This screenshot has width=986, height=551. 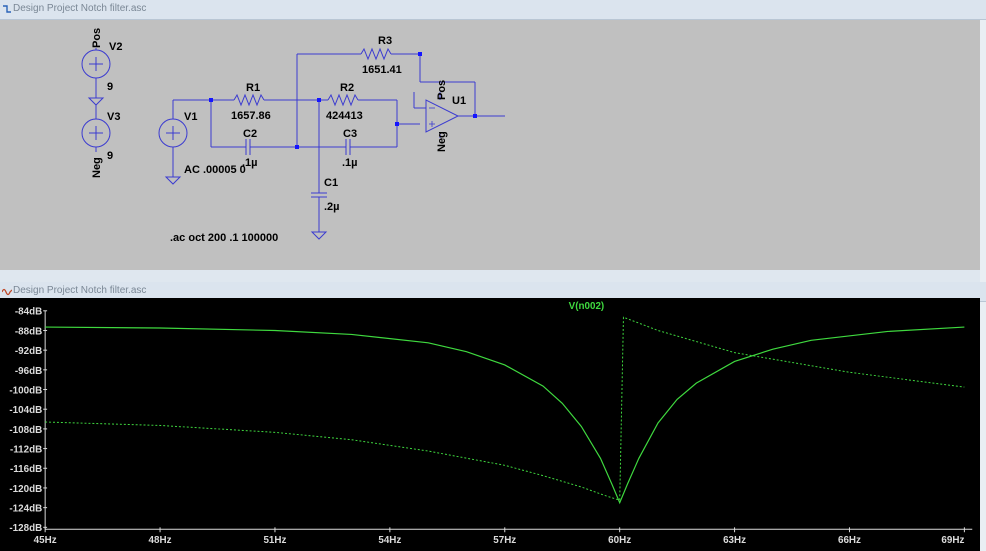 I want to click on opamp-pin-marks, so click(x=432, y=117).